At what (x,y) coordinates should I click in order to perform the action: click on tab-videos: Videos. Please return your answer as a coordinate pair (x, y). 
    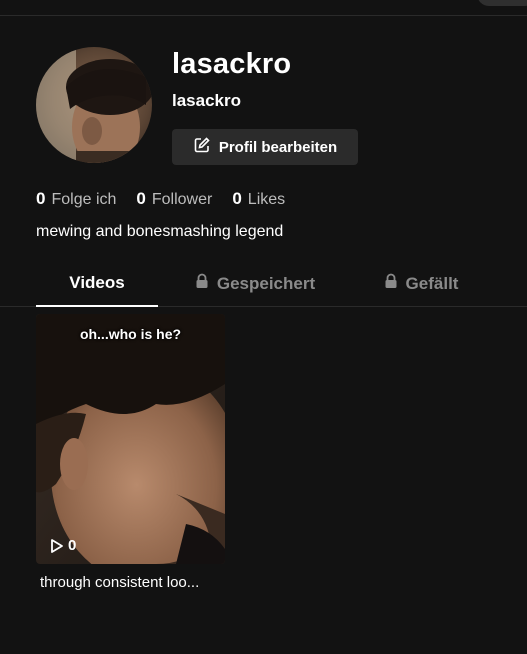
    Looking at the image, I should click on (97, 286).